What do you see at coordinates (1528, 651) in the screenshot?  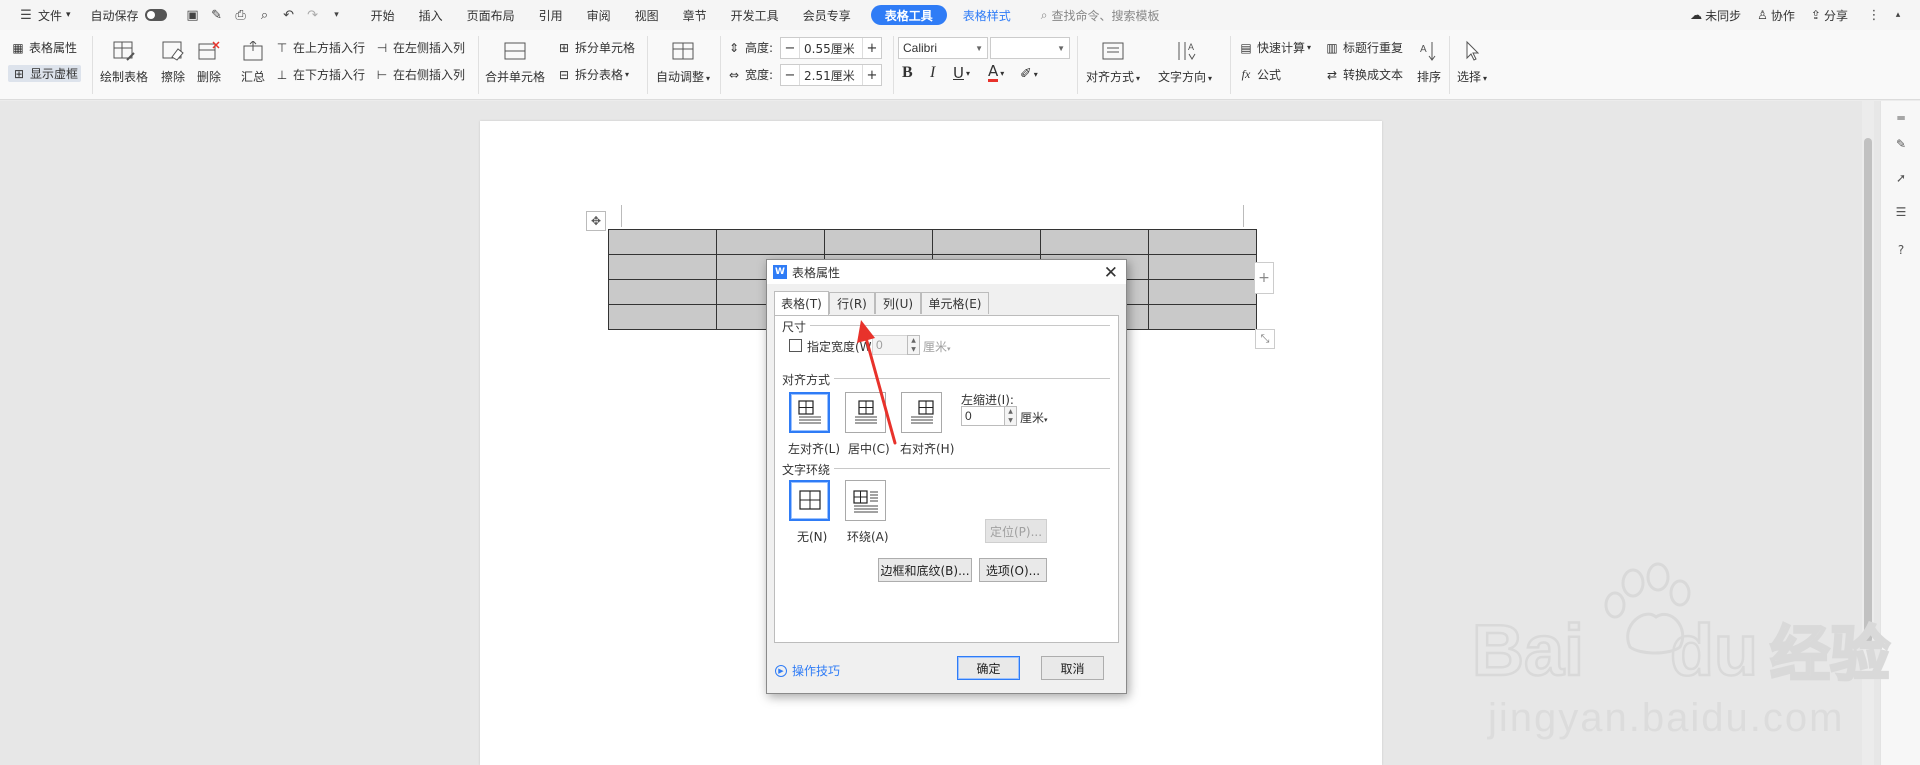 I see `svg-text: Bai` at bounding box center [1528, 651].